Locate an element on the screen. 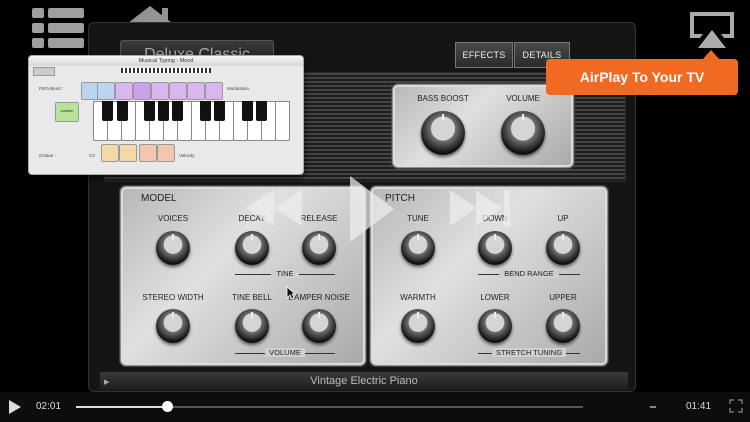 The width and height of the screenshot is (750, 422). play-button is located at coordinates (15, 409).